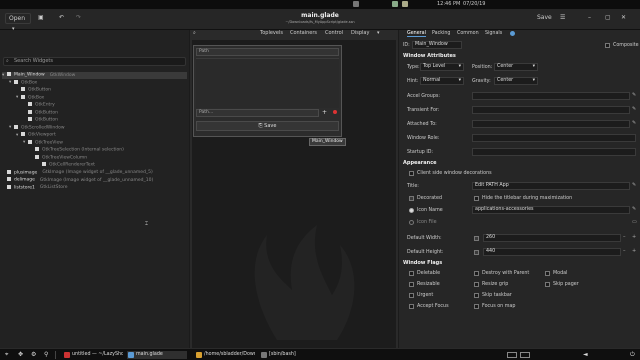  I want to click on volume-icon: ◄, so click(585, 354).